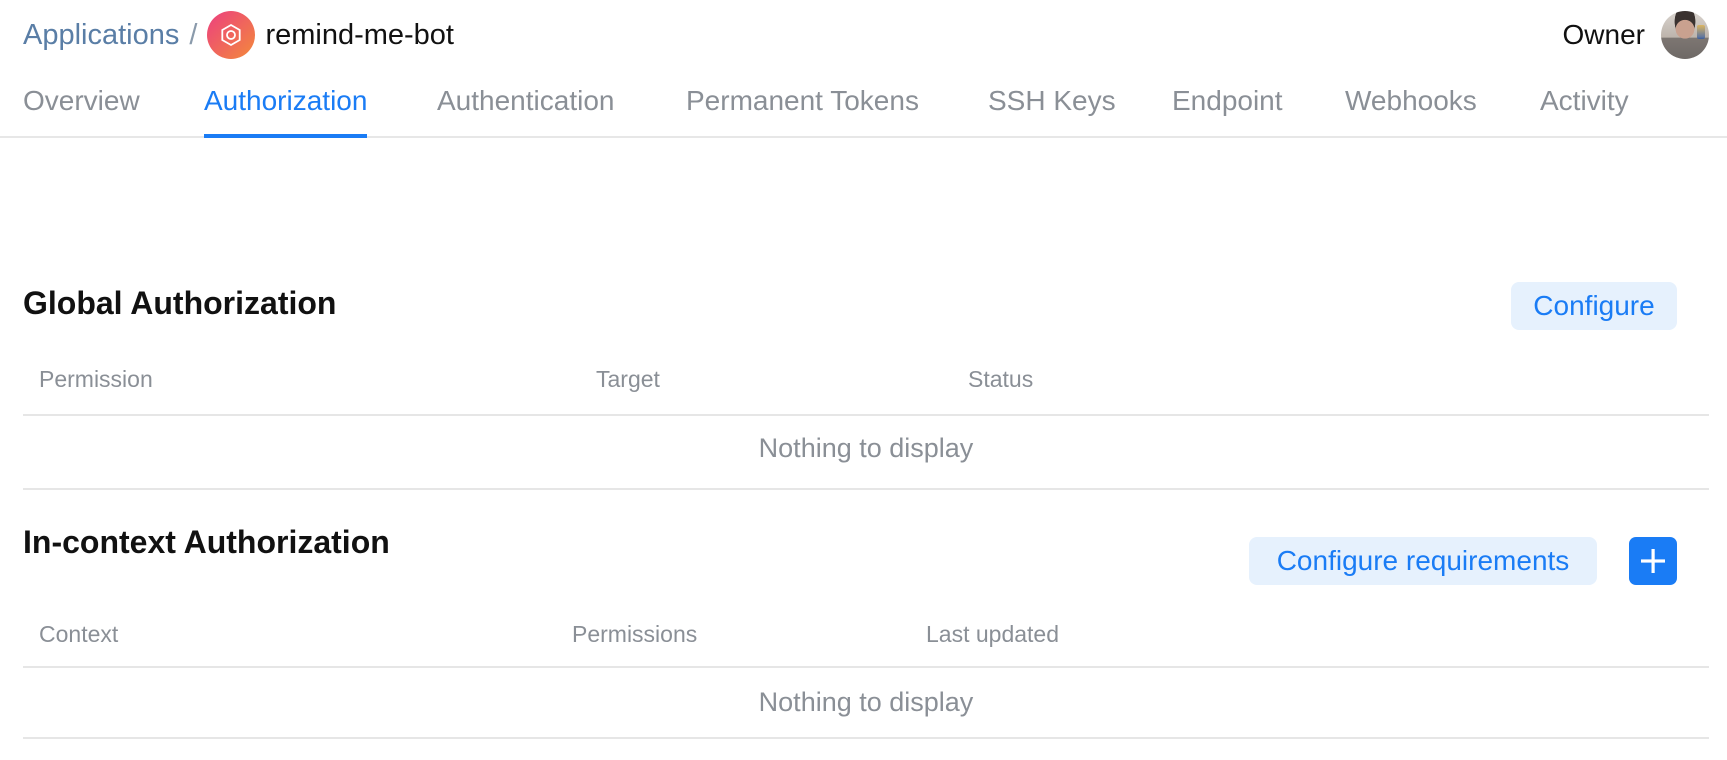  Describe the element at coordinates (992, 634) in the screenshot. I see `column-header-last-updated: Last updated` at that location.